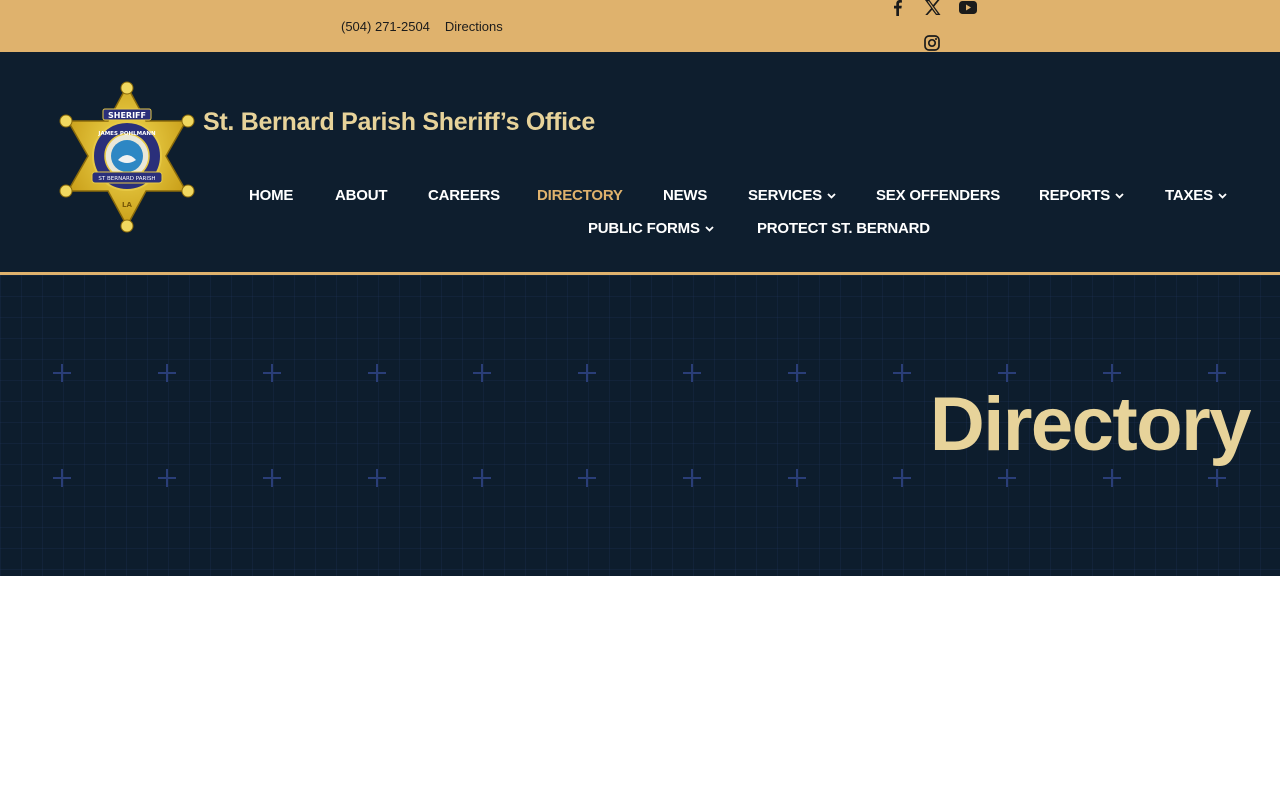 The width and height of the screenshot is (1280, 800). I want to click on nav-home: HOME, so click(271, 195).